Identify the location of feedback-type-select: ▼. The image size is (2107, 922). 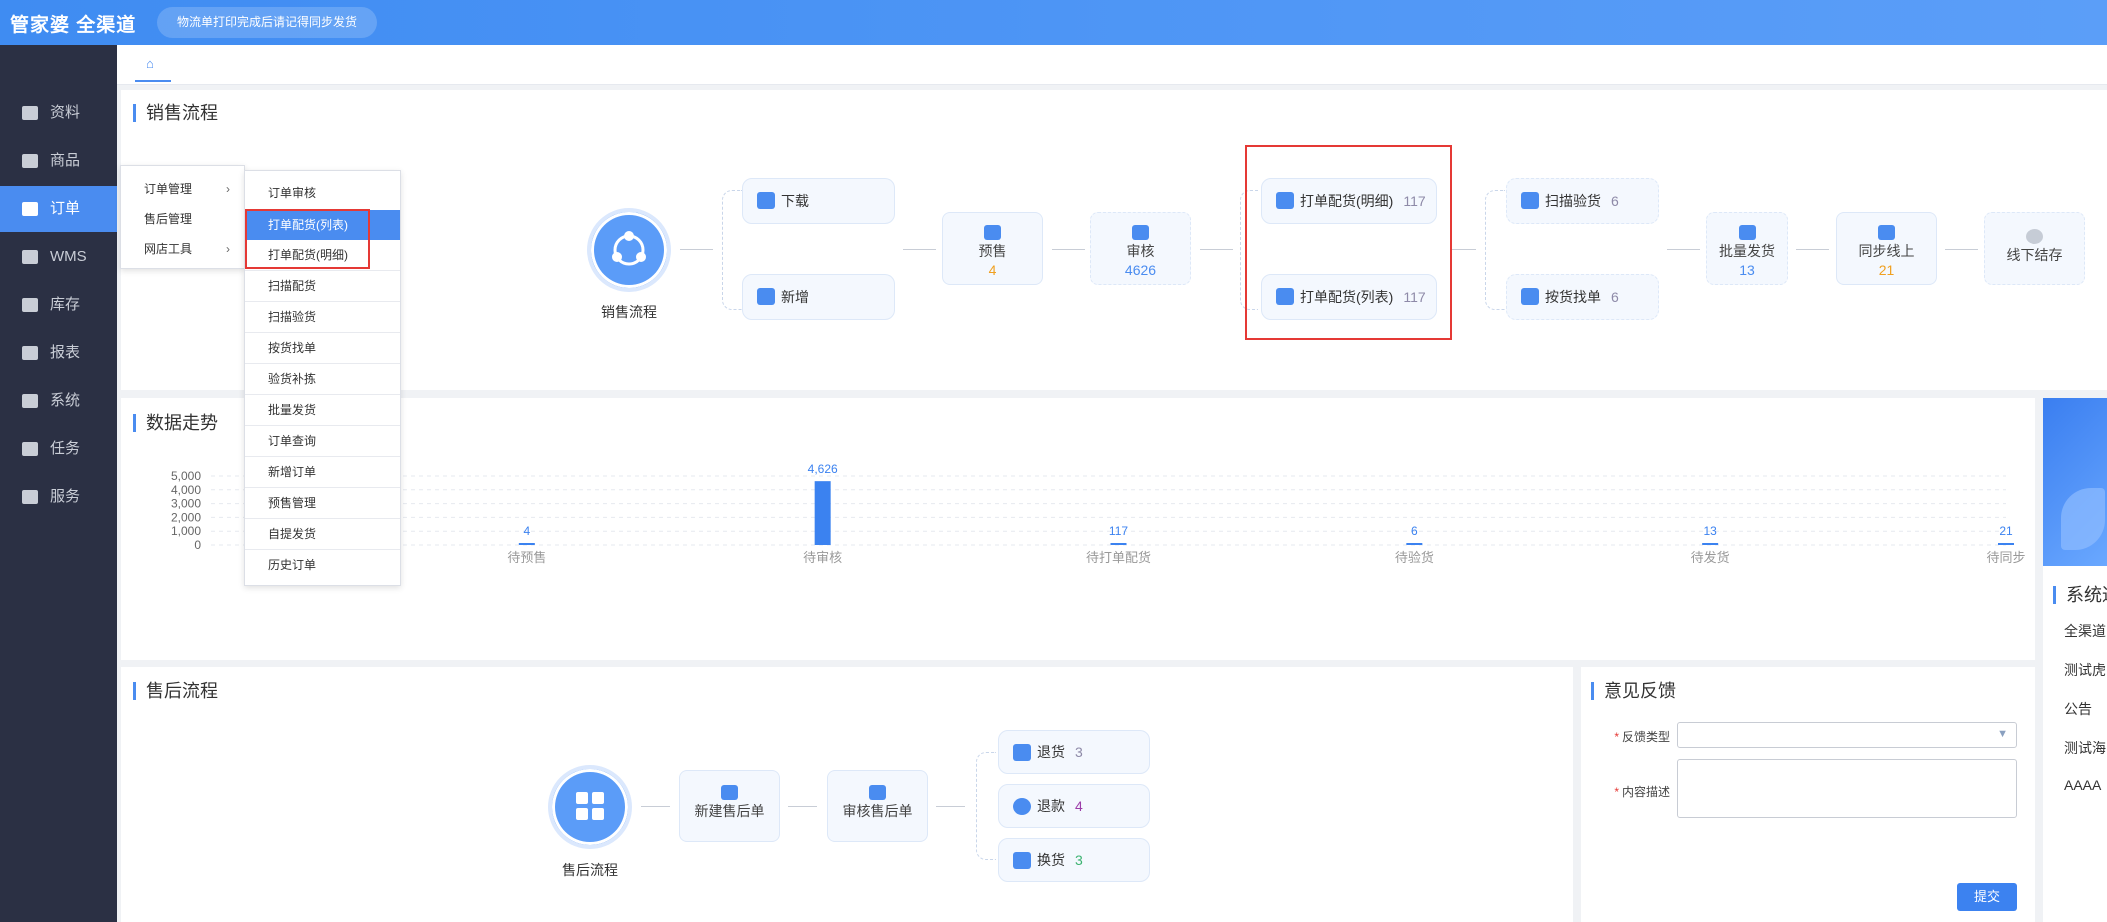
(1847, 735).